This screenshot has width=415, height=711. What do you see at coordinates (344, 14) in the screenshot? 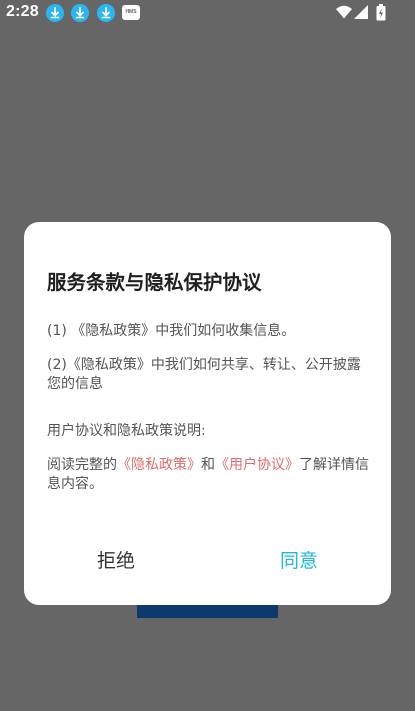
I see `wifi-icon` at bounding box center [344, 14].